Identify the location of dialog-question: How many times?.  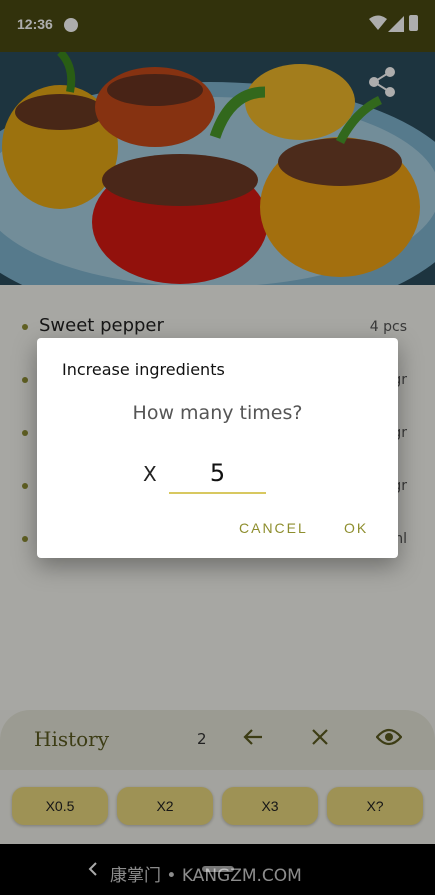
(217, 413).